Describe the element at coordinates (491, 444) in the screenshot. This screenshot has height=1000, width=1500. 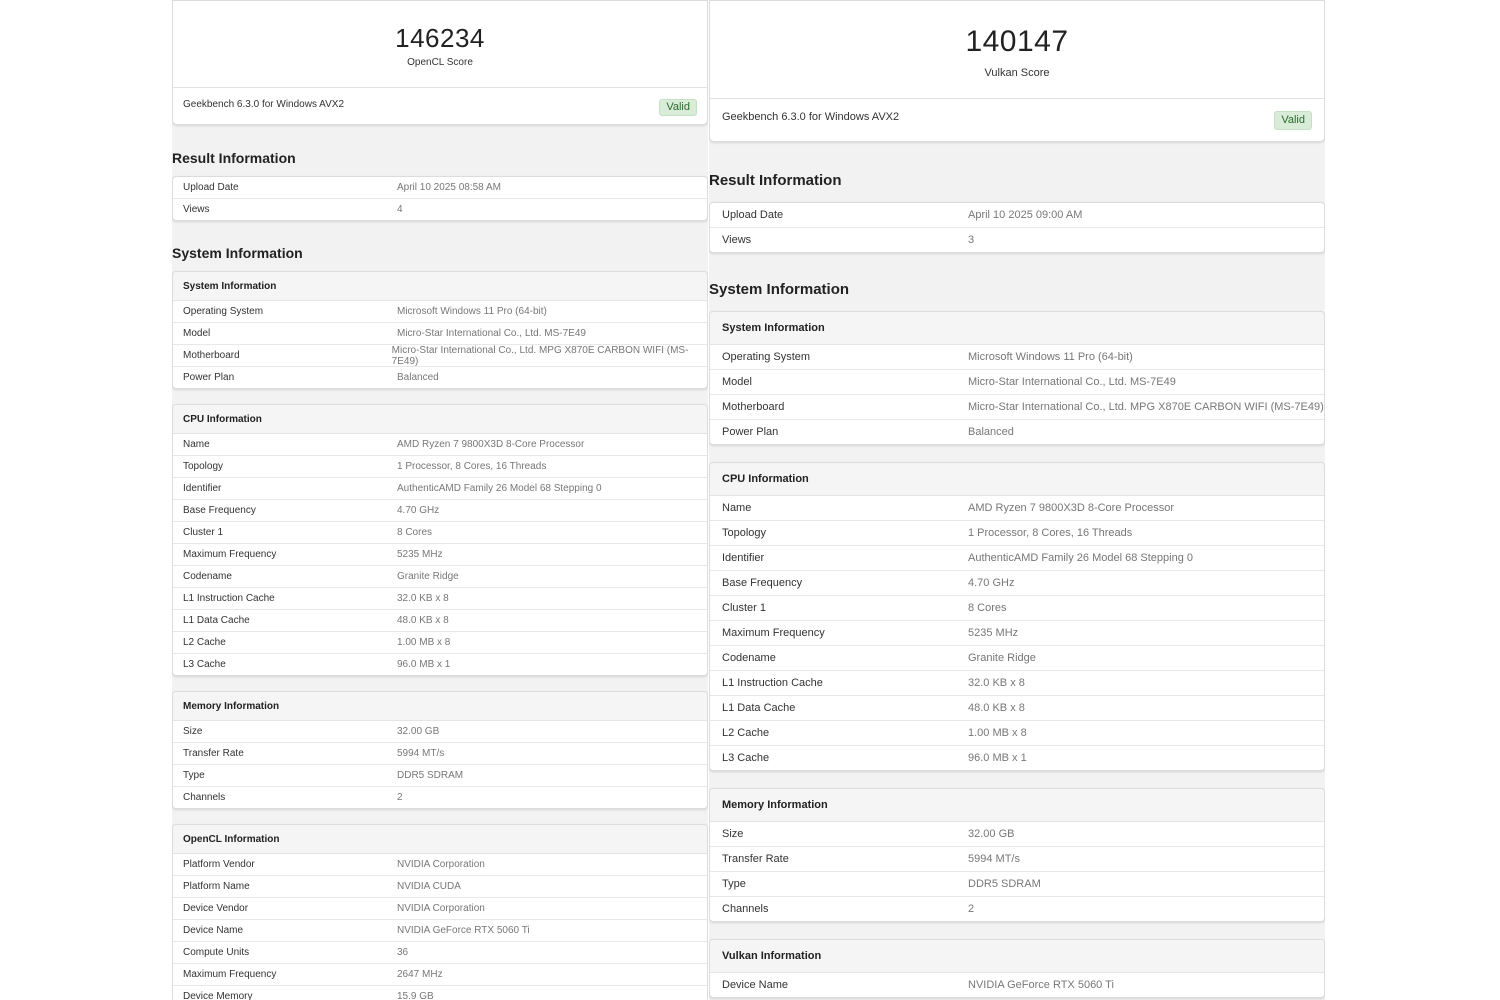
I see `info-value: AMD Ryzen 7 9800X3D 8-Core Processor` at that location.